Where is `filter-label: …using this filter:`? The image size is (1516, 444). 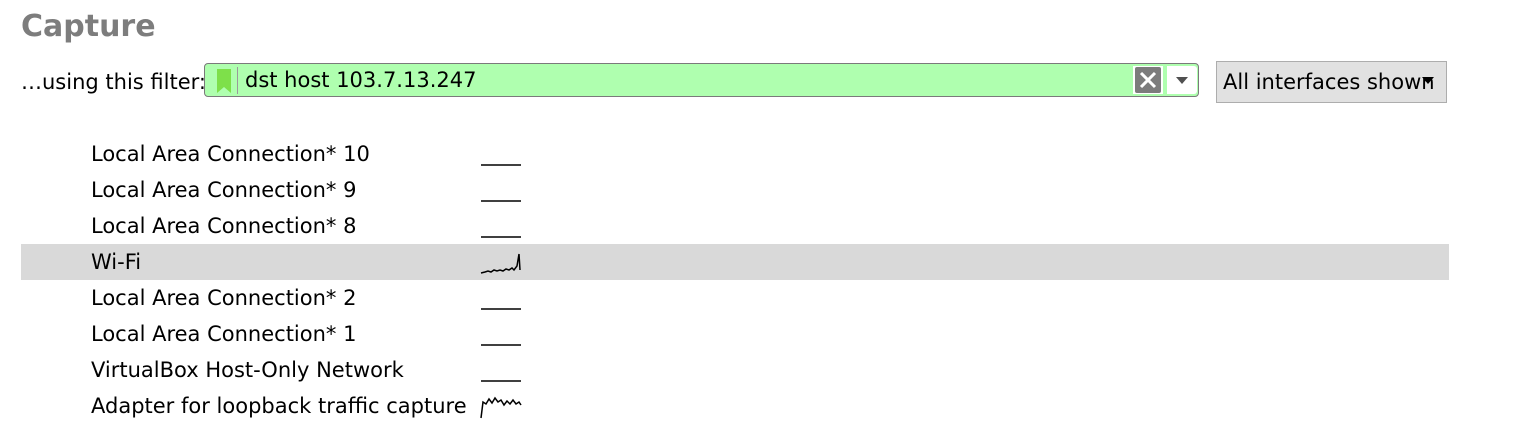 filter-label: …using this filter: is located at coordinates (113, 82).